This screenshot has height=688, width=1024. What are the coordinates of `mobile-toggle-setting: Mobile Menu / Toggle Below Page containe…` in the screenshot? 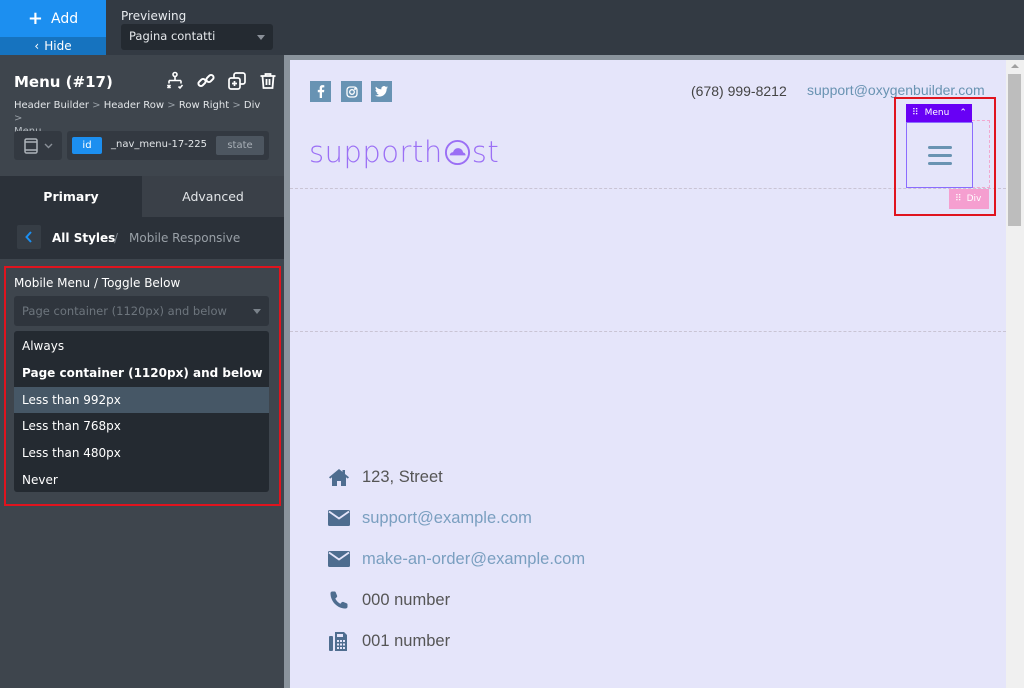 It's located at (142, 386).